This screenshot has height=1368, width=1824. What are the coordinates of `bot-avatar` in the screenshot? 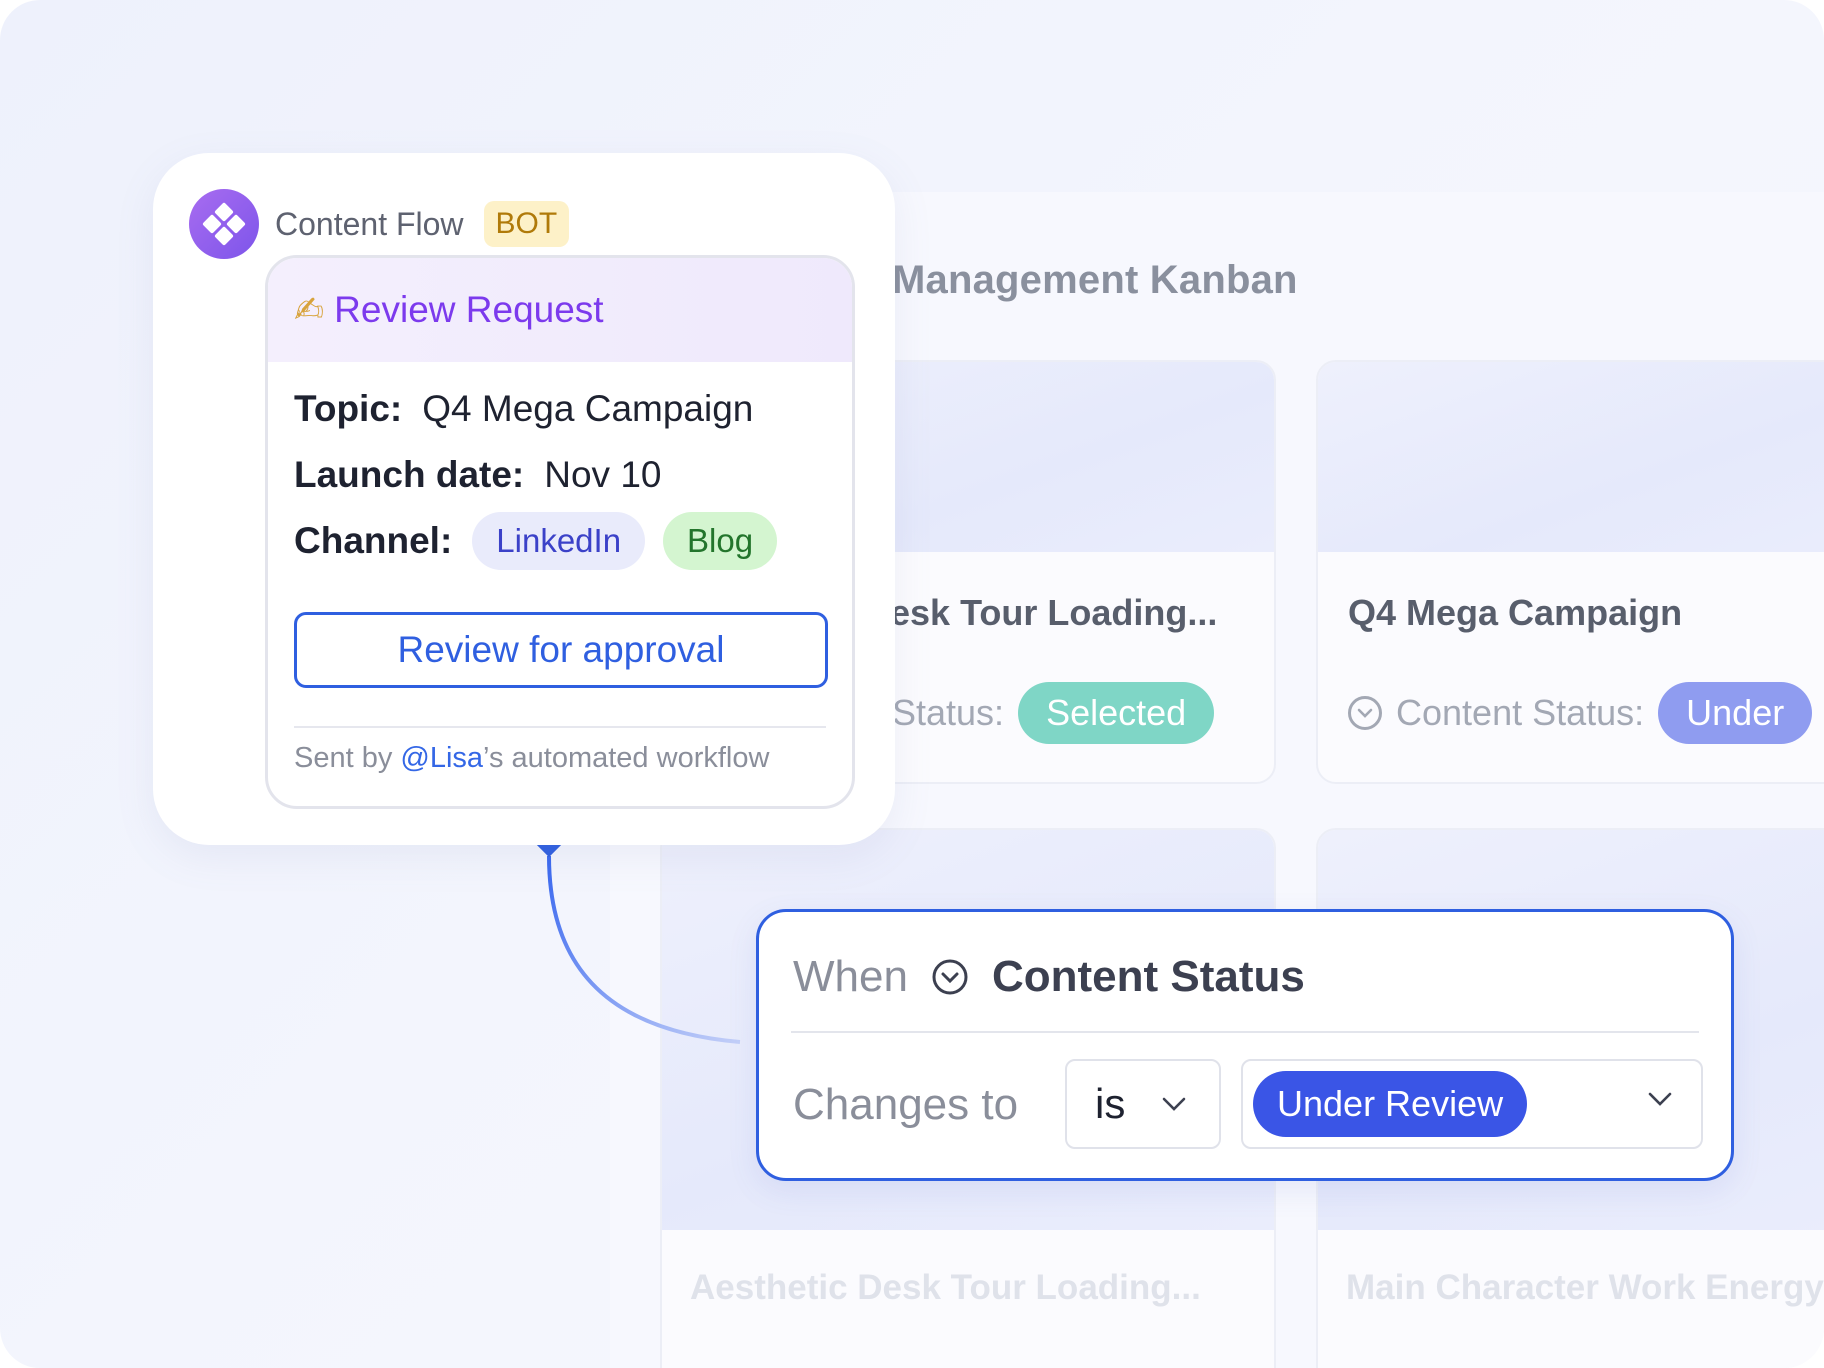 It's located at (224, 224).